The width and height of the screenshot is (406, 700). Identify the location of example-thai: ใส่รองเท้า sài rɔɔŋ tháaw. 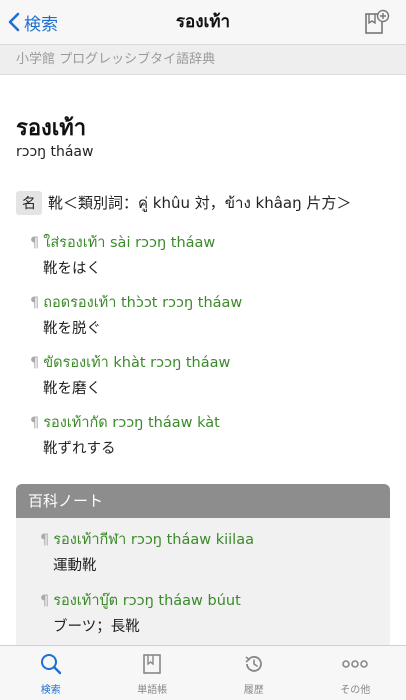
(129, 243).